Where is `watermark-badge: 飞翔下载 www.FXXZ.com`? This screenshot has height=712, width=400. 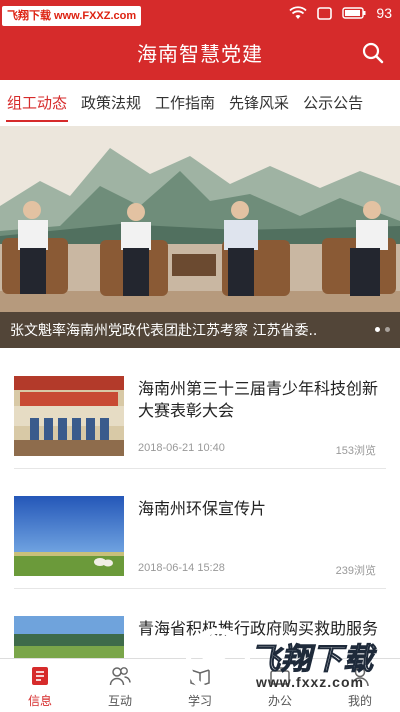 watermark-badge: 飞翔下载 www.FXXZ.com is located at coordinates (72, 16).